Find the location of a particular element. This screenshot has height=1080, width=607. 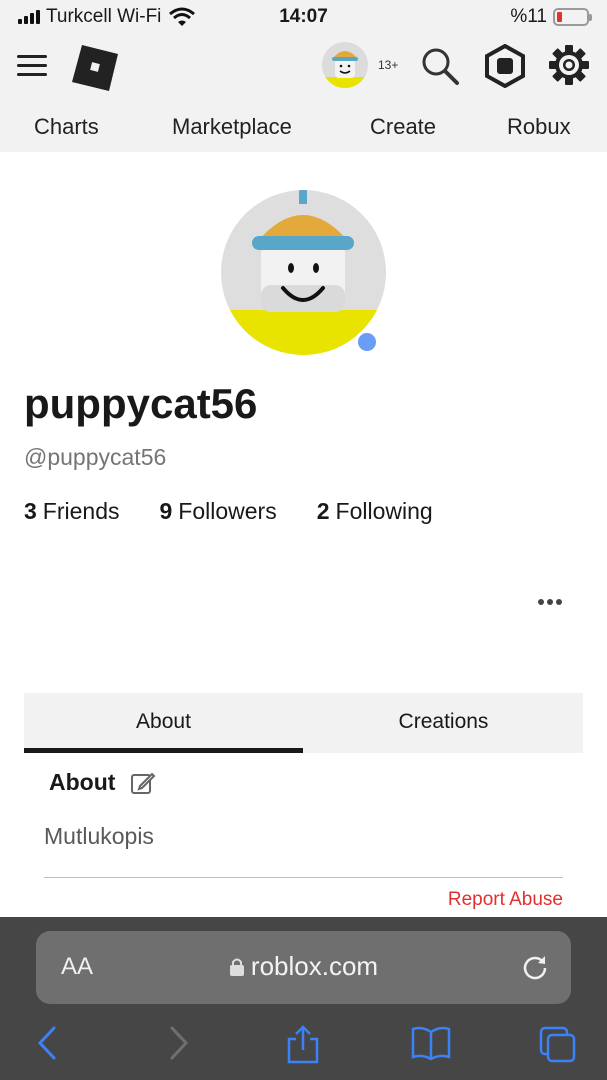

address-bar: AA roblox.com is located at coordinates (303, 967).